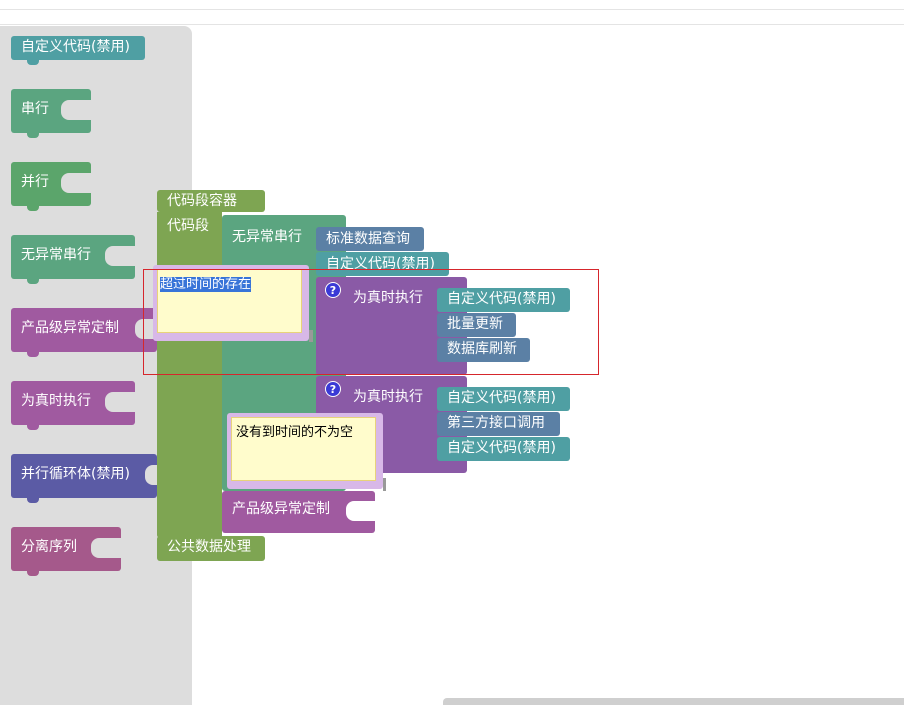 The image size is (904, 705). Describe the element at coordinates (189, 375) in the screenshot. I see `code-segment-input: 代码段` at that location.